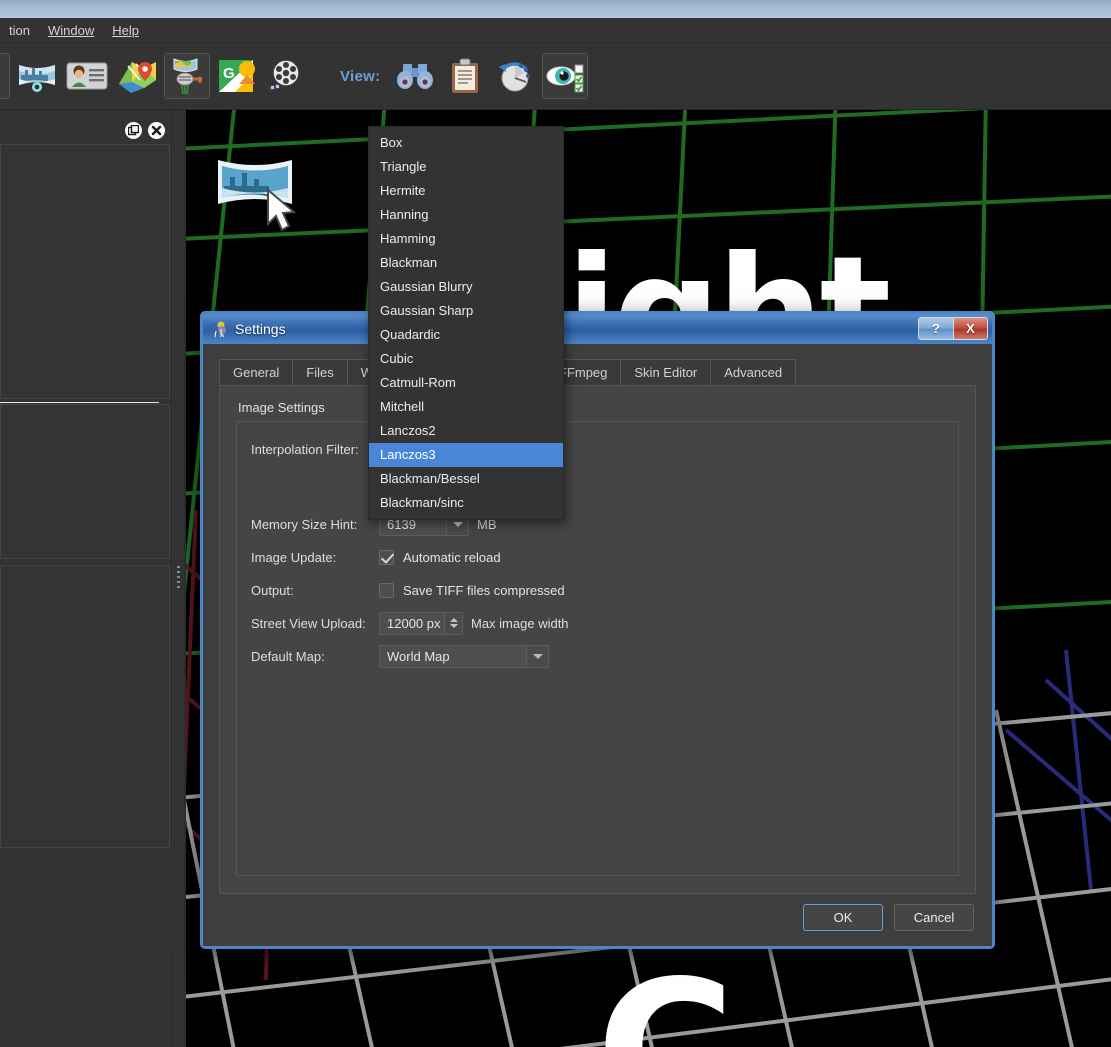 Image resolution: width=1111 pixels, height=1047 pixels. What do you see at coordinates (272, 590) in the screenshot?
I see `output-label: Output:` at bounding box center [272, 590].